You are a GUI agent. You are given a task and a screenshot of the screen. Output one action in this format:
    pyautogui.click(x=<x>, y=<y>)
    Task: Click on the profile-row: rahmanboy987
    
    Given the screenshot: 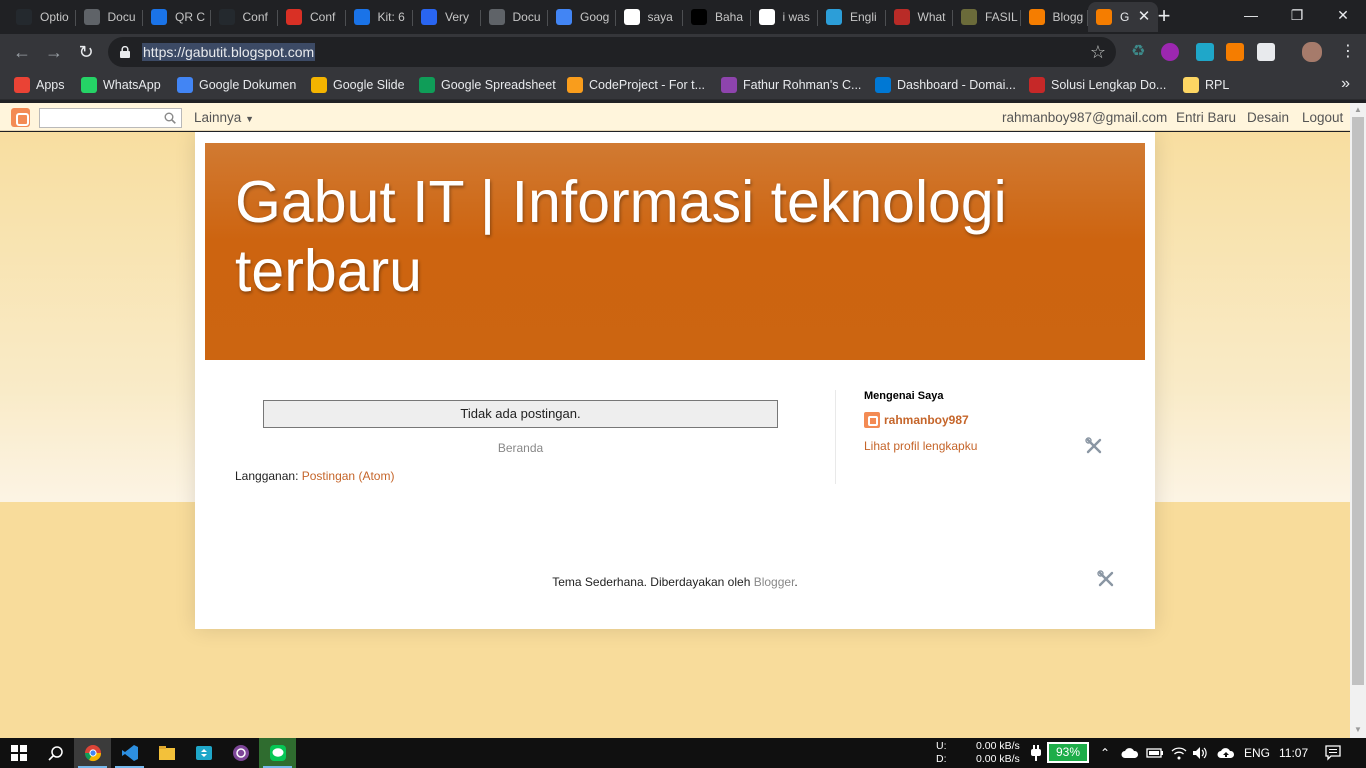 What is the action you would take?
    pyautogui.click(x=916, y=420)
    